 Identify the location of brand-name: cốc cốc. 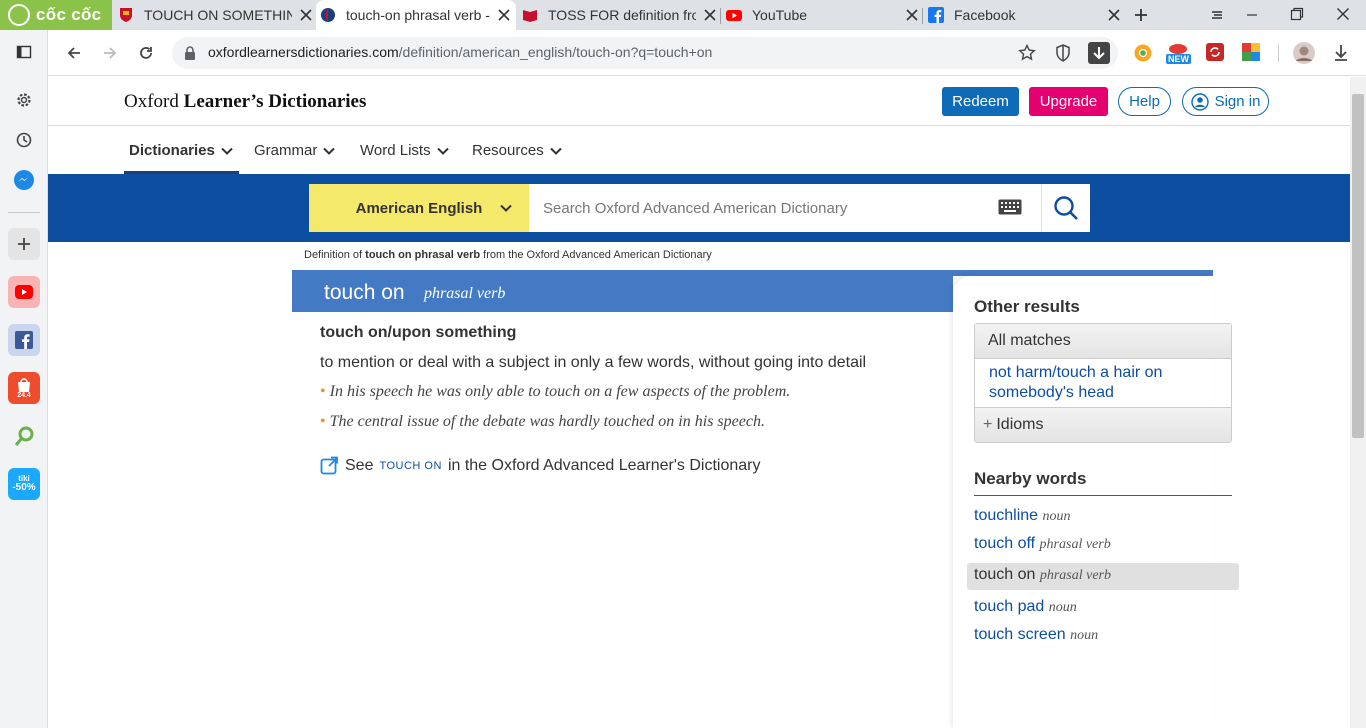
(69, 14).